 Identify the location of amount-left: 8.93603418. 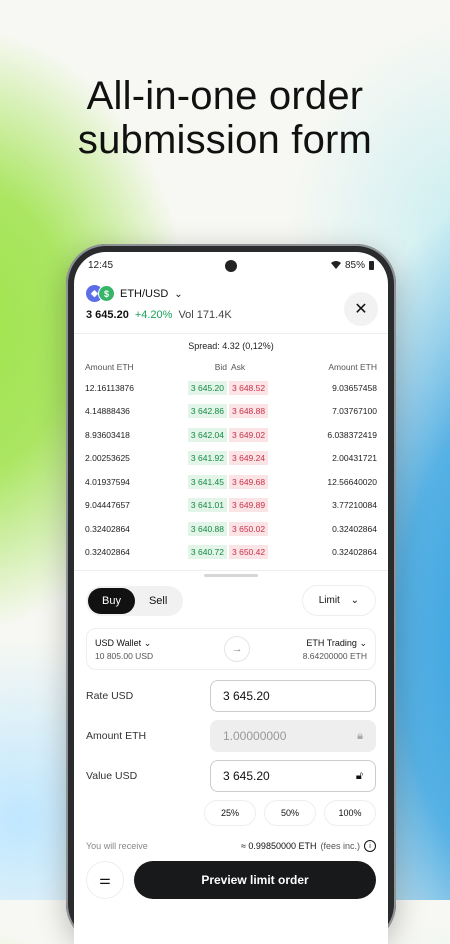
(107, 434).